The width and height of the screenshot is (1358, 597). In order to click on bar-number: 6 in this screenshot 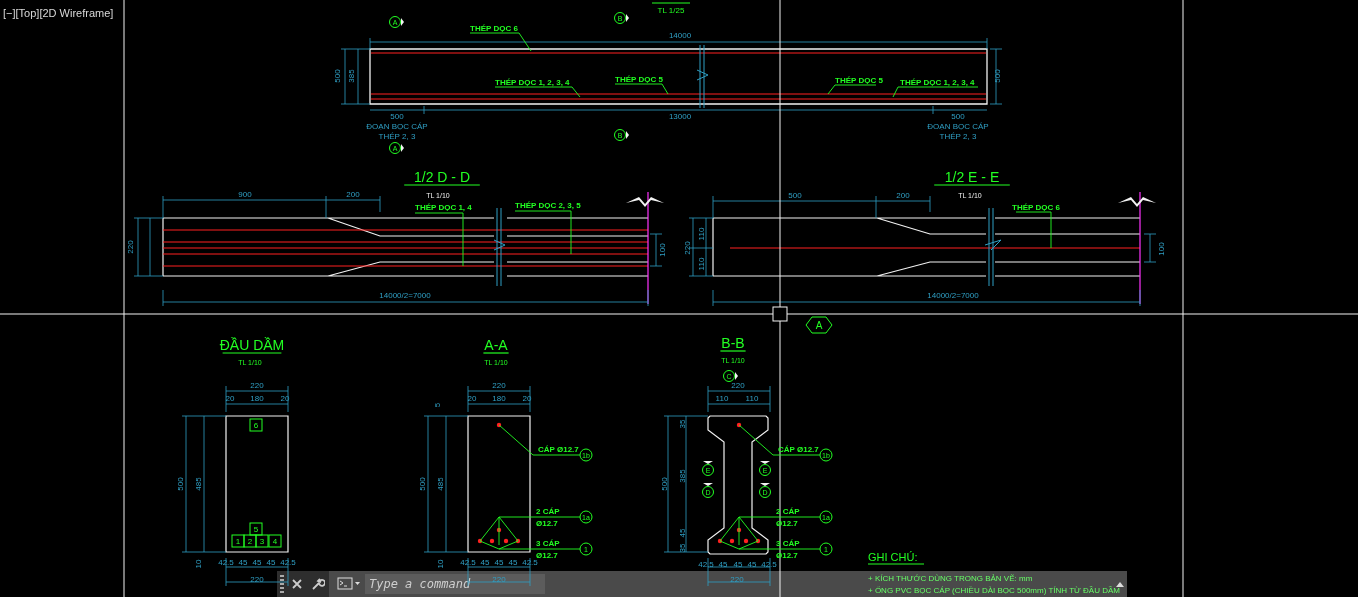, I will do `click(256, 425)`.